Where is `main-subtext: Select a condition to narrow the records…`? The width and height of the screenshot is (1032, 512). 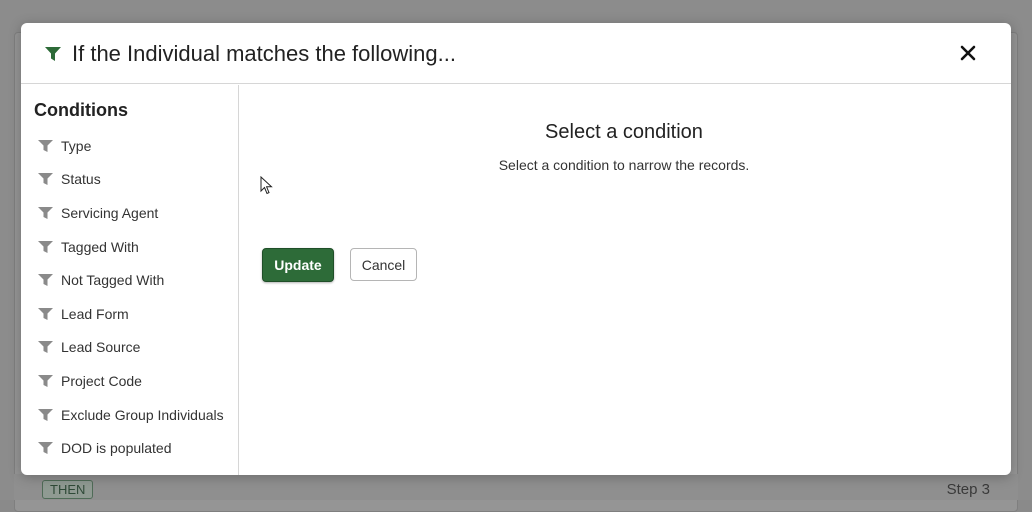 main-subtext: Select a condition to narrow the records… is located at coordinates (624, 165).